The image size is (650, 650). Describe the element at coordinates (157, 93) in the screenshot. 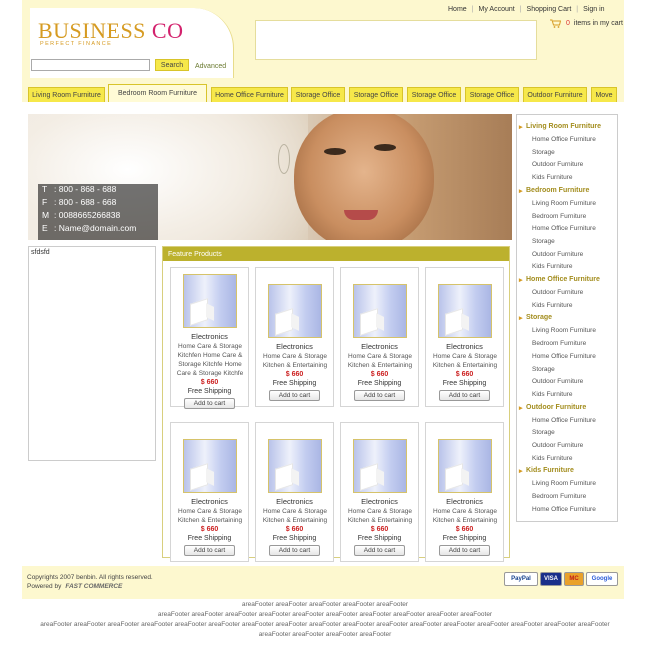

I see `tab-bedroom-room-furniture: Bedroom Room Furniture` at that location.